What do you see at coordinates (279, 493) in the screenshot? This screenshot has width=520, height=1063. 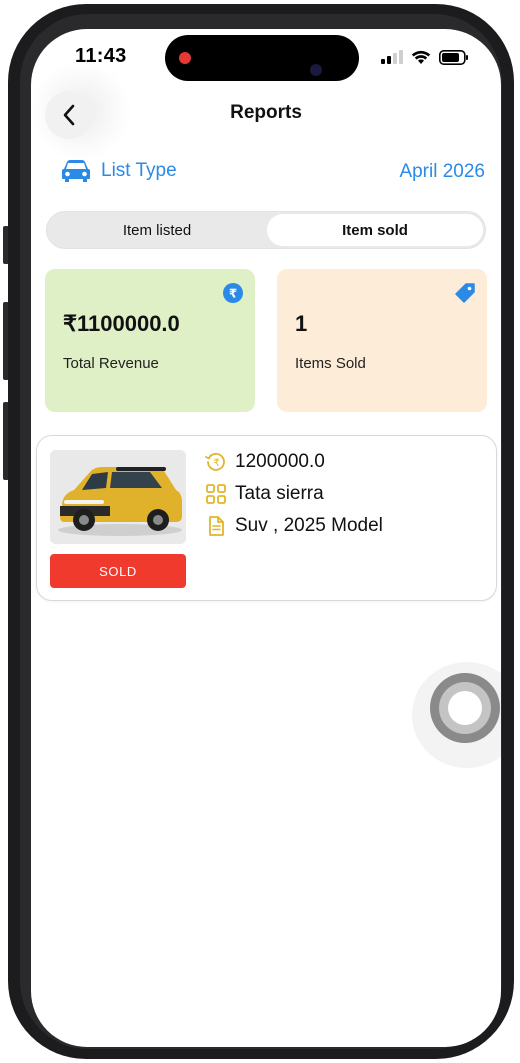 I see `item-name: Tata sierra` at bounding box center [279, 493].